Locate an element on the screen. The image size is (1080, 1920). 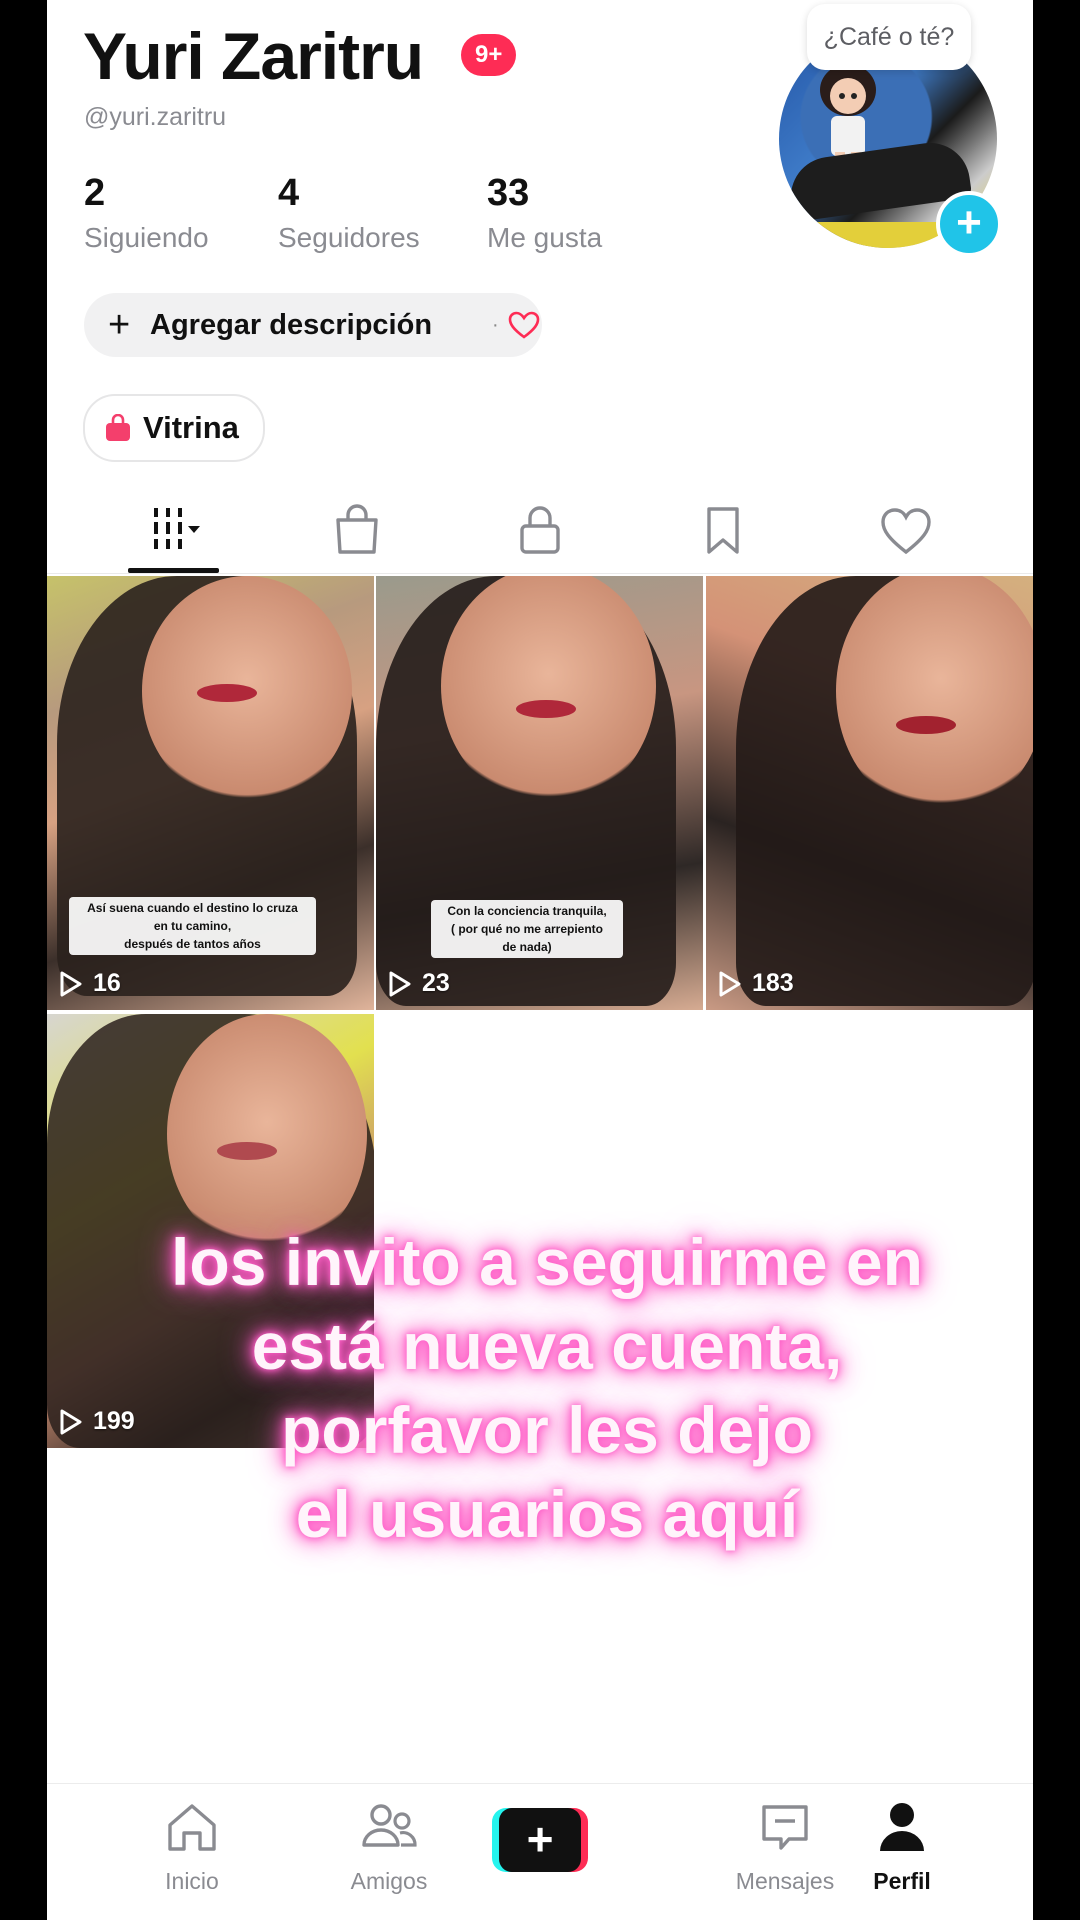
following-count: 2 is located at coordinates (94, 193).